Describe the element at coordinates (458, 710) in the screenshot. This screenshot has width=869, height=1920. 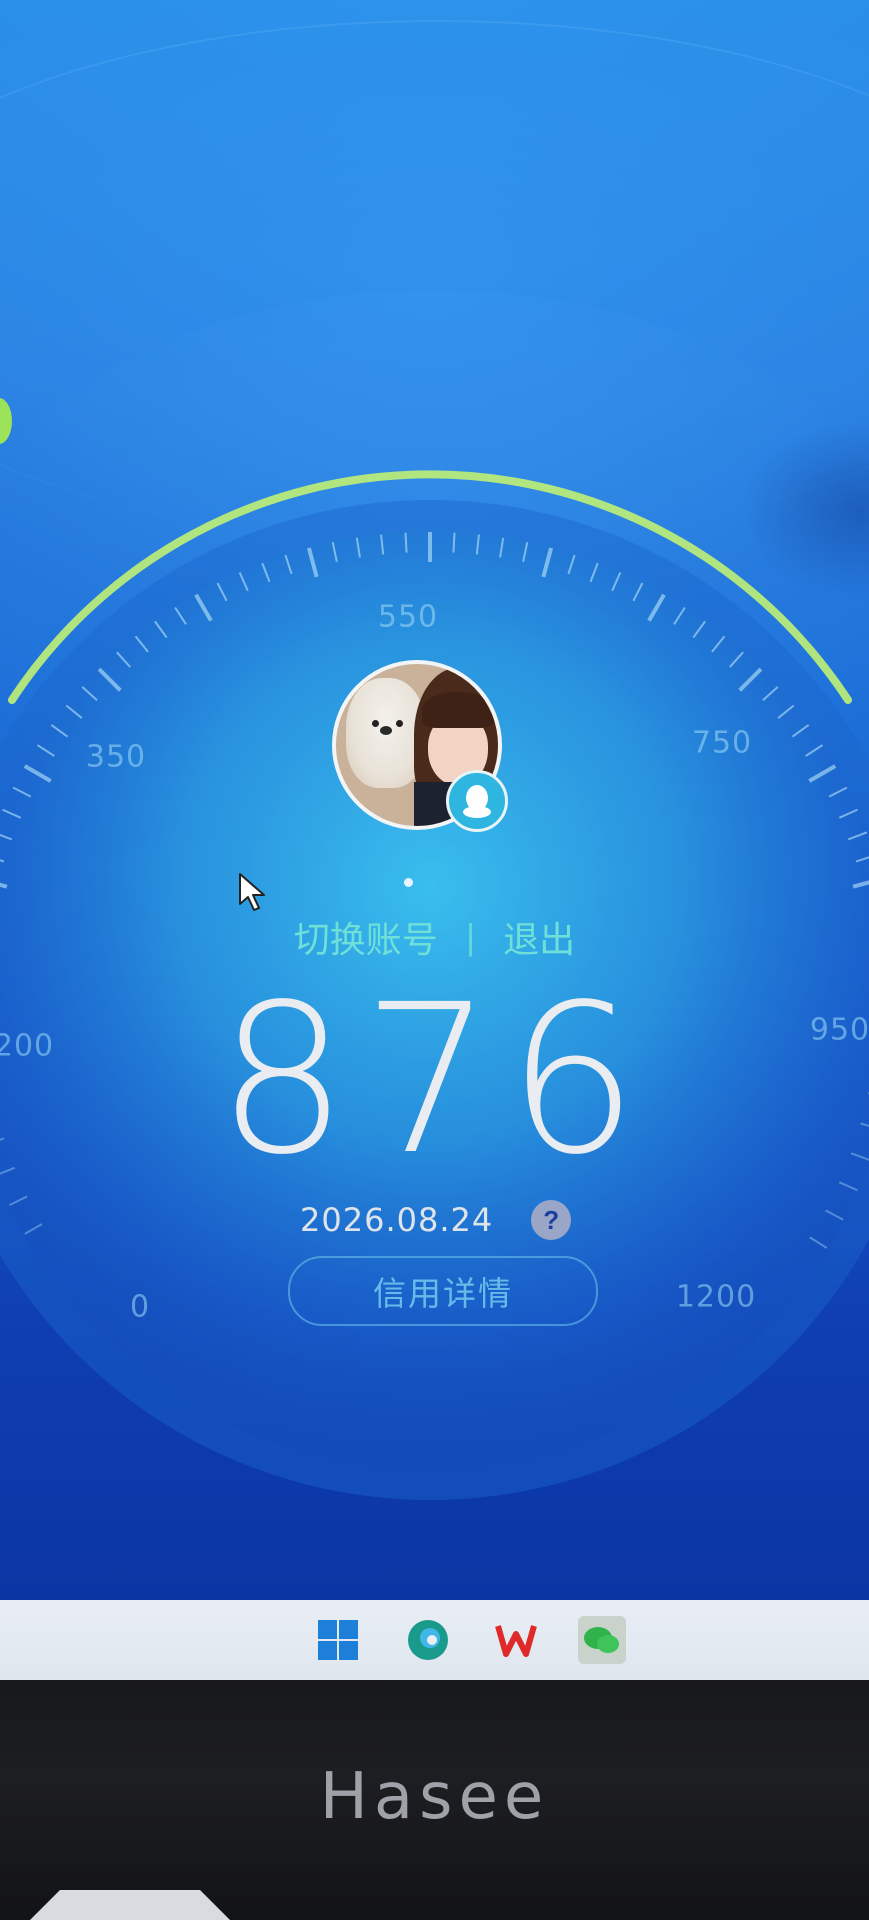
I see `avatar-bangs` at that location.